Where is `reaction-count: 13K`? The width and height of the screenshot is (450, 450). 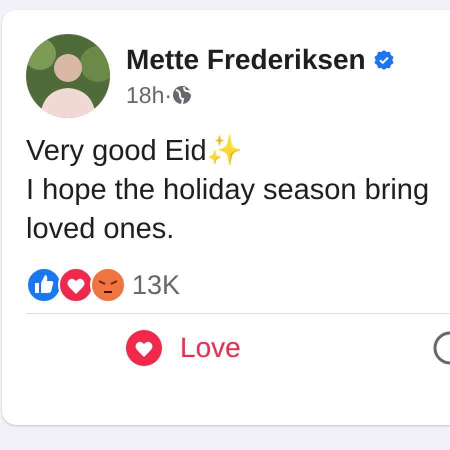 reaction-count: 13K is located at coordinates (156, 285).